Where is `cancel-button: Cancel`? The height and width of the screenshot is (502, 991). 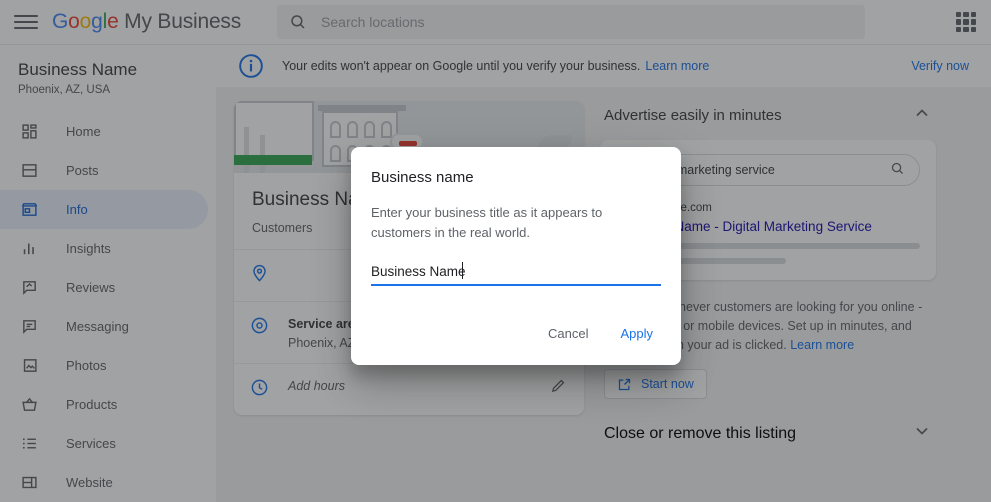 cancel-button: Cancel is located at coordinates (568, 333).